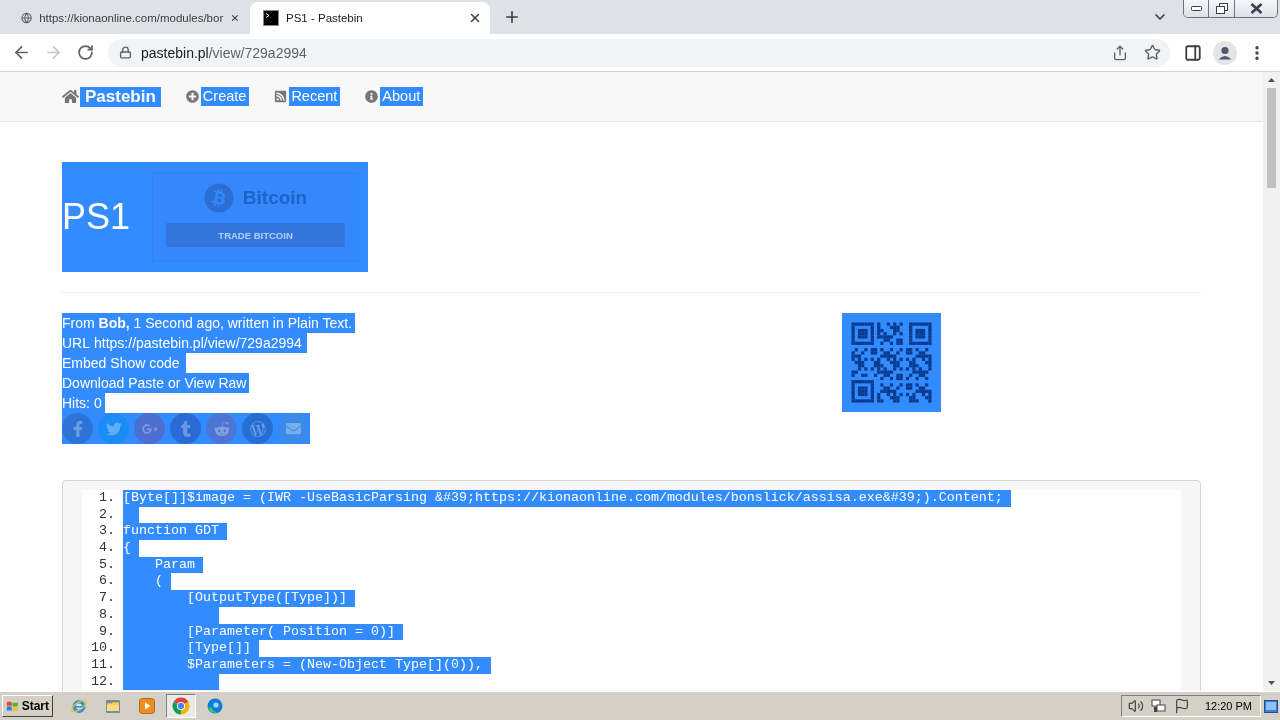 The width and height of the screenshot is (1280, 720). I want to click on rss-icon, so click(281, 96).